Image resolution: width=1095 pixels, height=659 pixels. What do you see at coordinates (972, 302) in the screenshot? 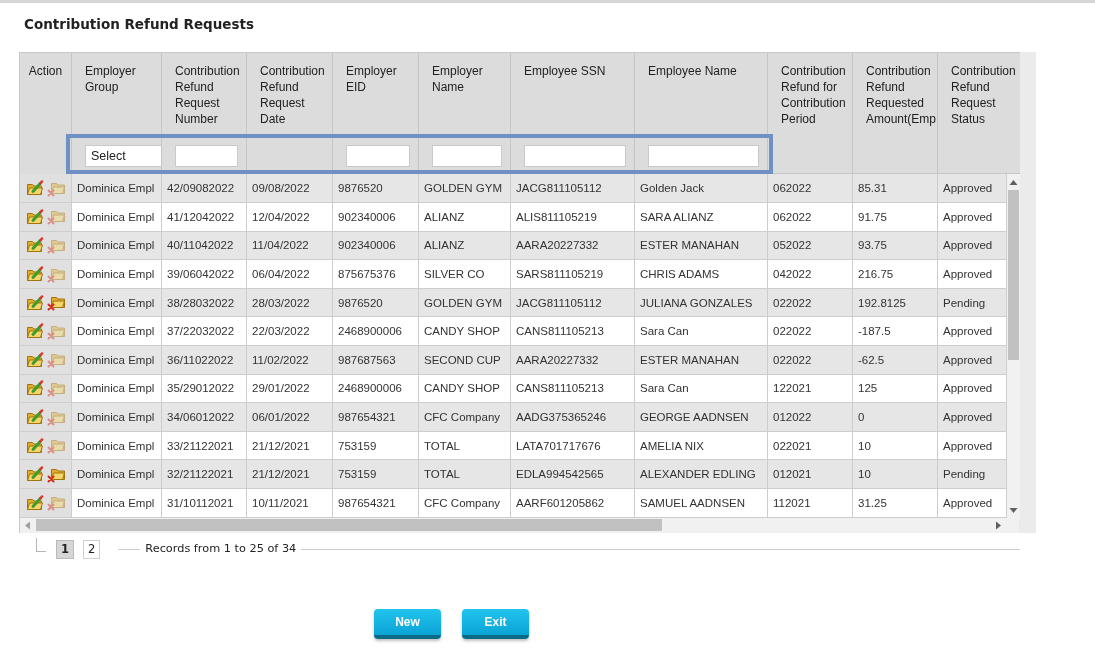
I see `table-cell: Pending` at bounding box center [972, 302].